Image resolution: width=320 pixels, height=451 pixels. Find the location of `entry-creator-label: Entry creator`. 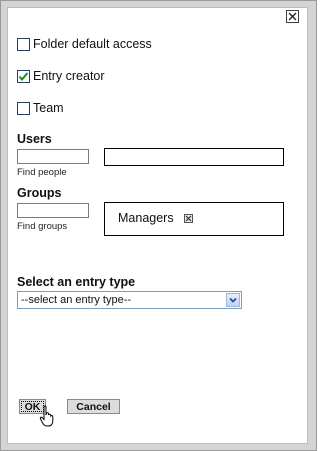

entry-creator-label: Entry creator is located at coordinates (69, 76).